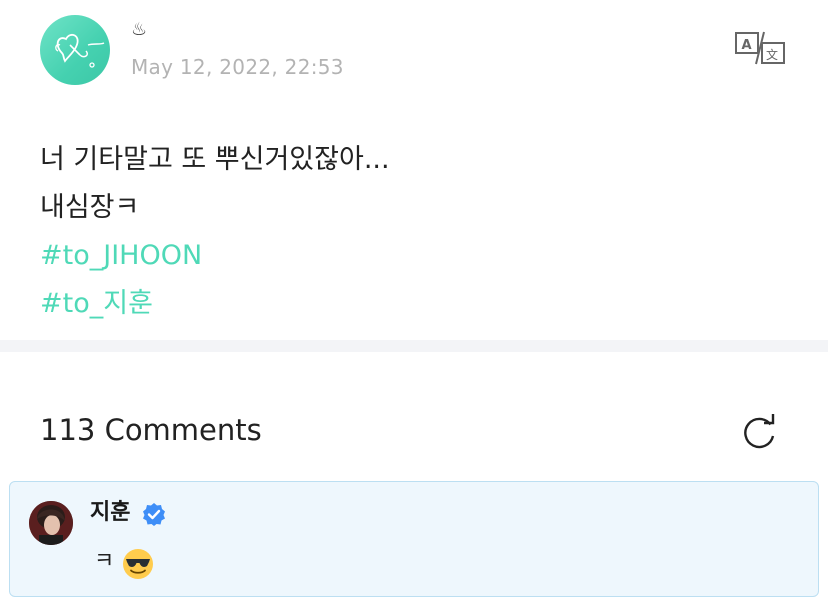 The width and height of the screenshot is (828, 610). Describe the element at coordinates (151, 430) in the screenshot. I see `comments-count: 113 Comments` at that location.